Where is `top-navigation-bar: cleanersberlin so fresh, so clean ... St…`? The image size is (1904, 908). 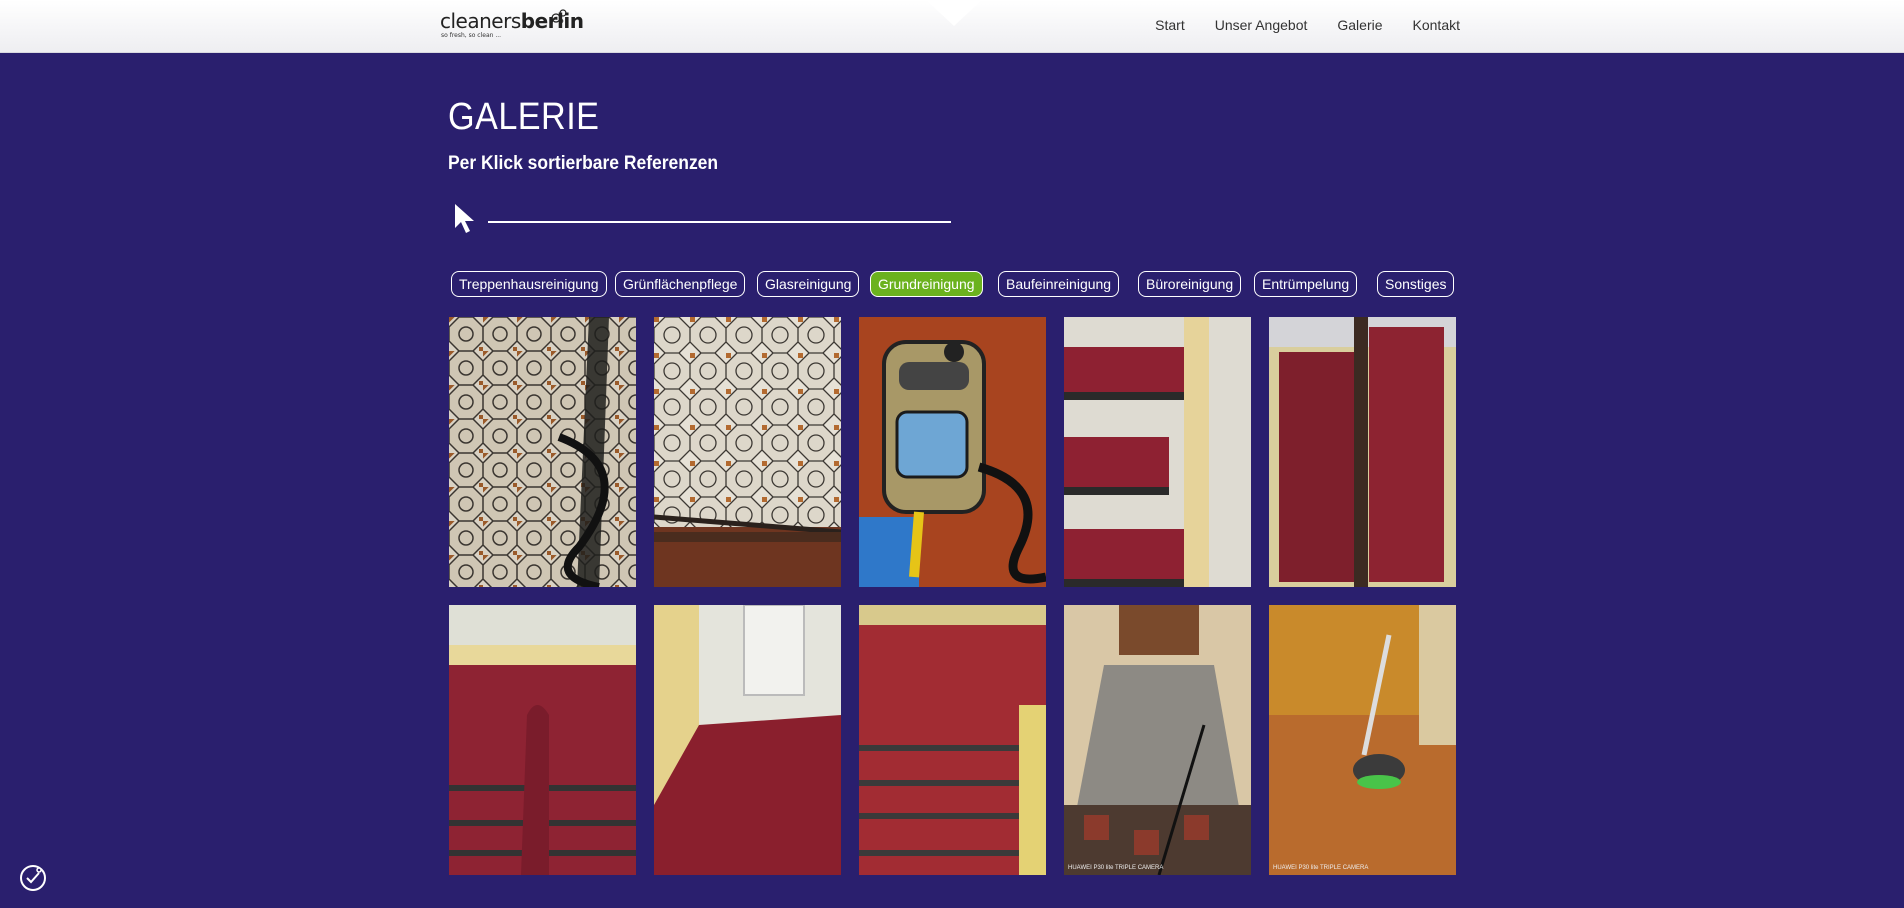 top-navigation-bar: cleanersberlin so fresh, so clean ... St… is located at coordinates (952, 26).